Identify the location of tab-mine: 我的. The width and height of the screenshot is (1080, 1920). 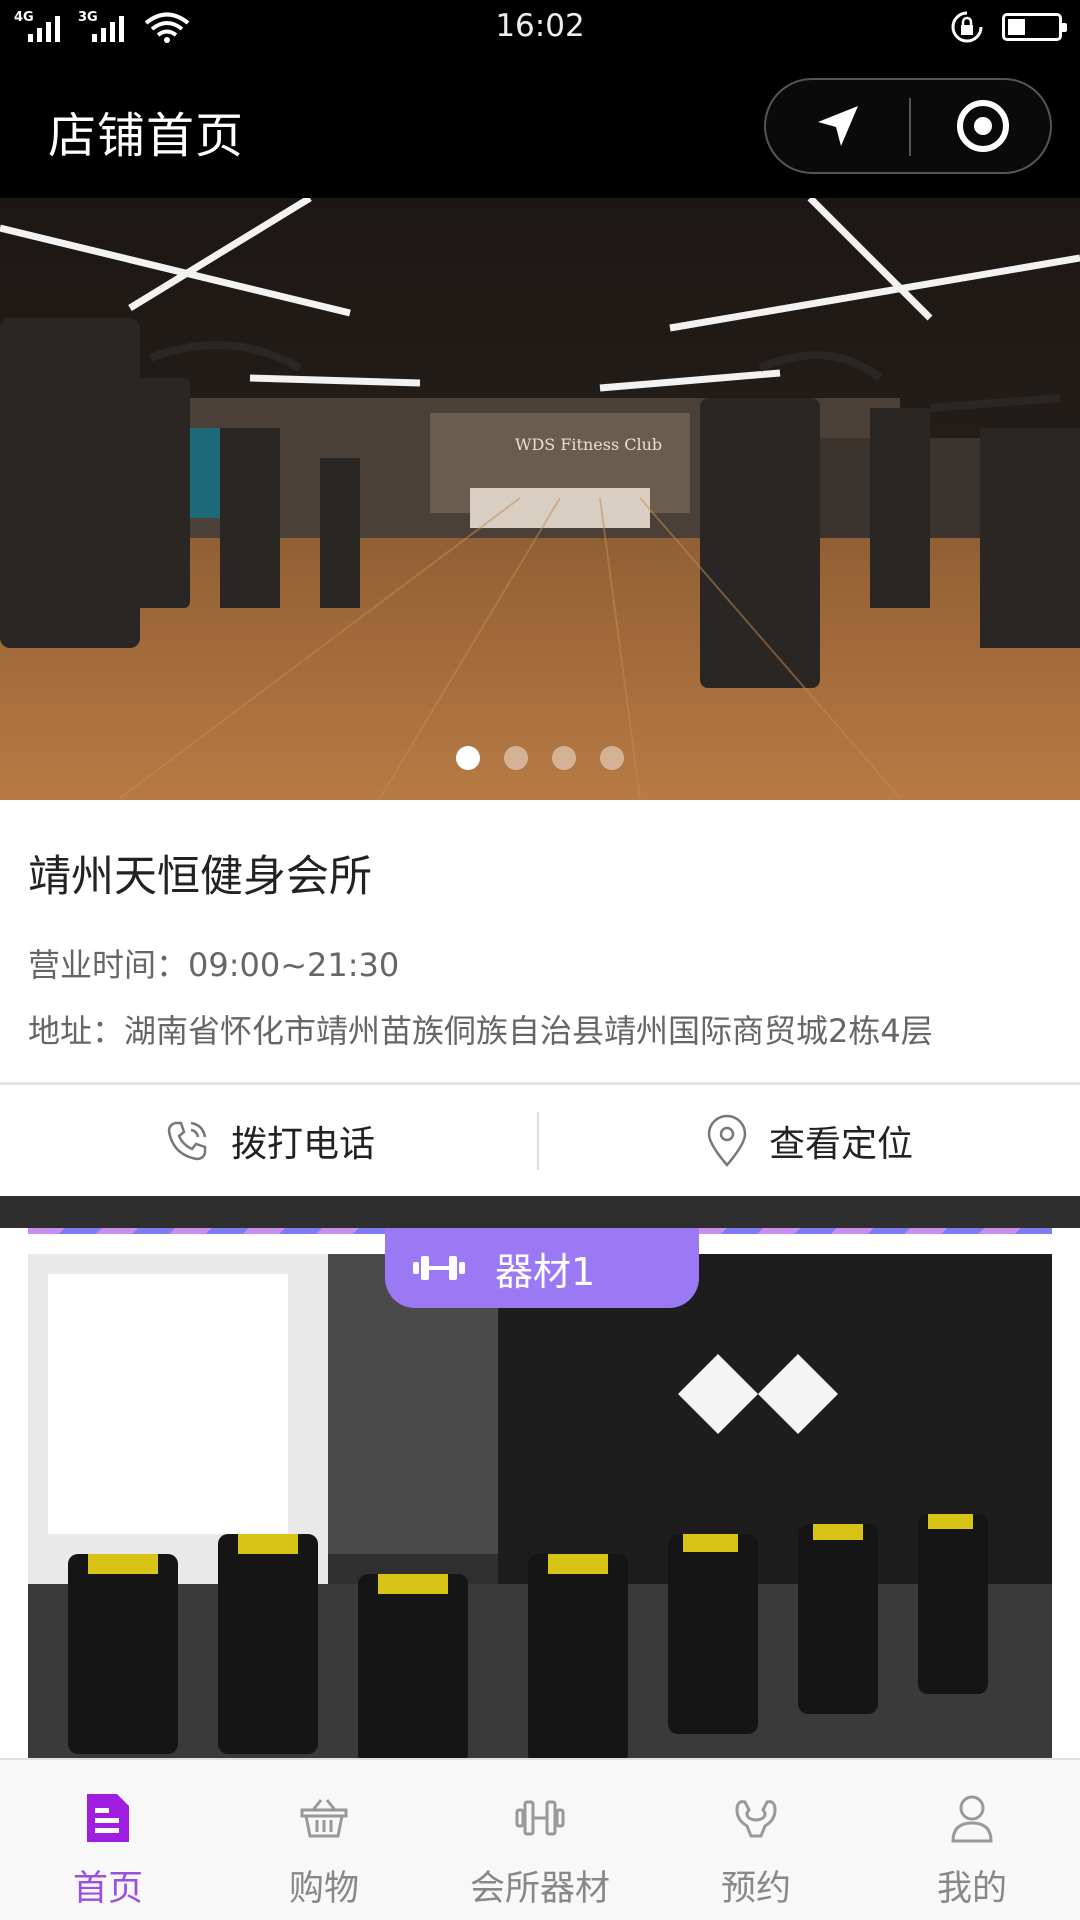
(972, 1840).